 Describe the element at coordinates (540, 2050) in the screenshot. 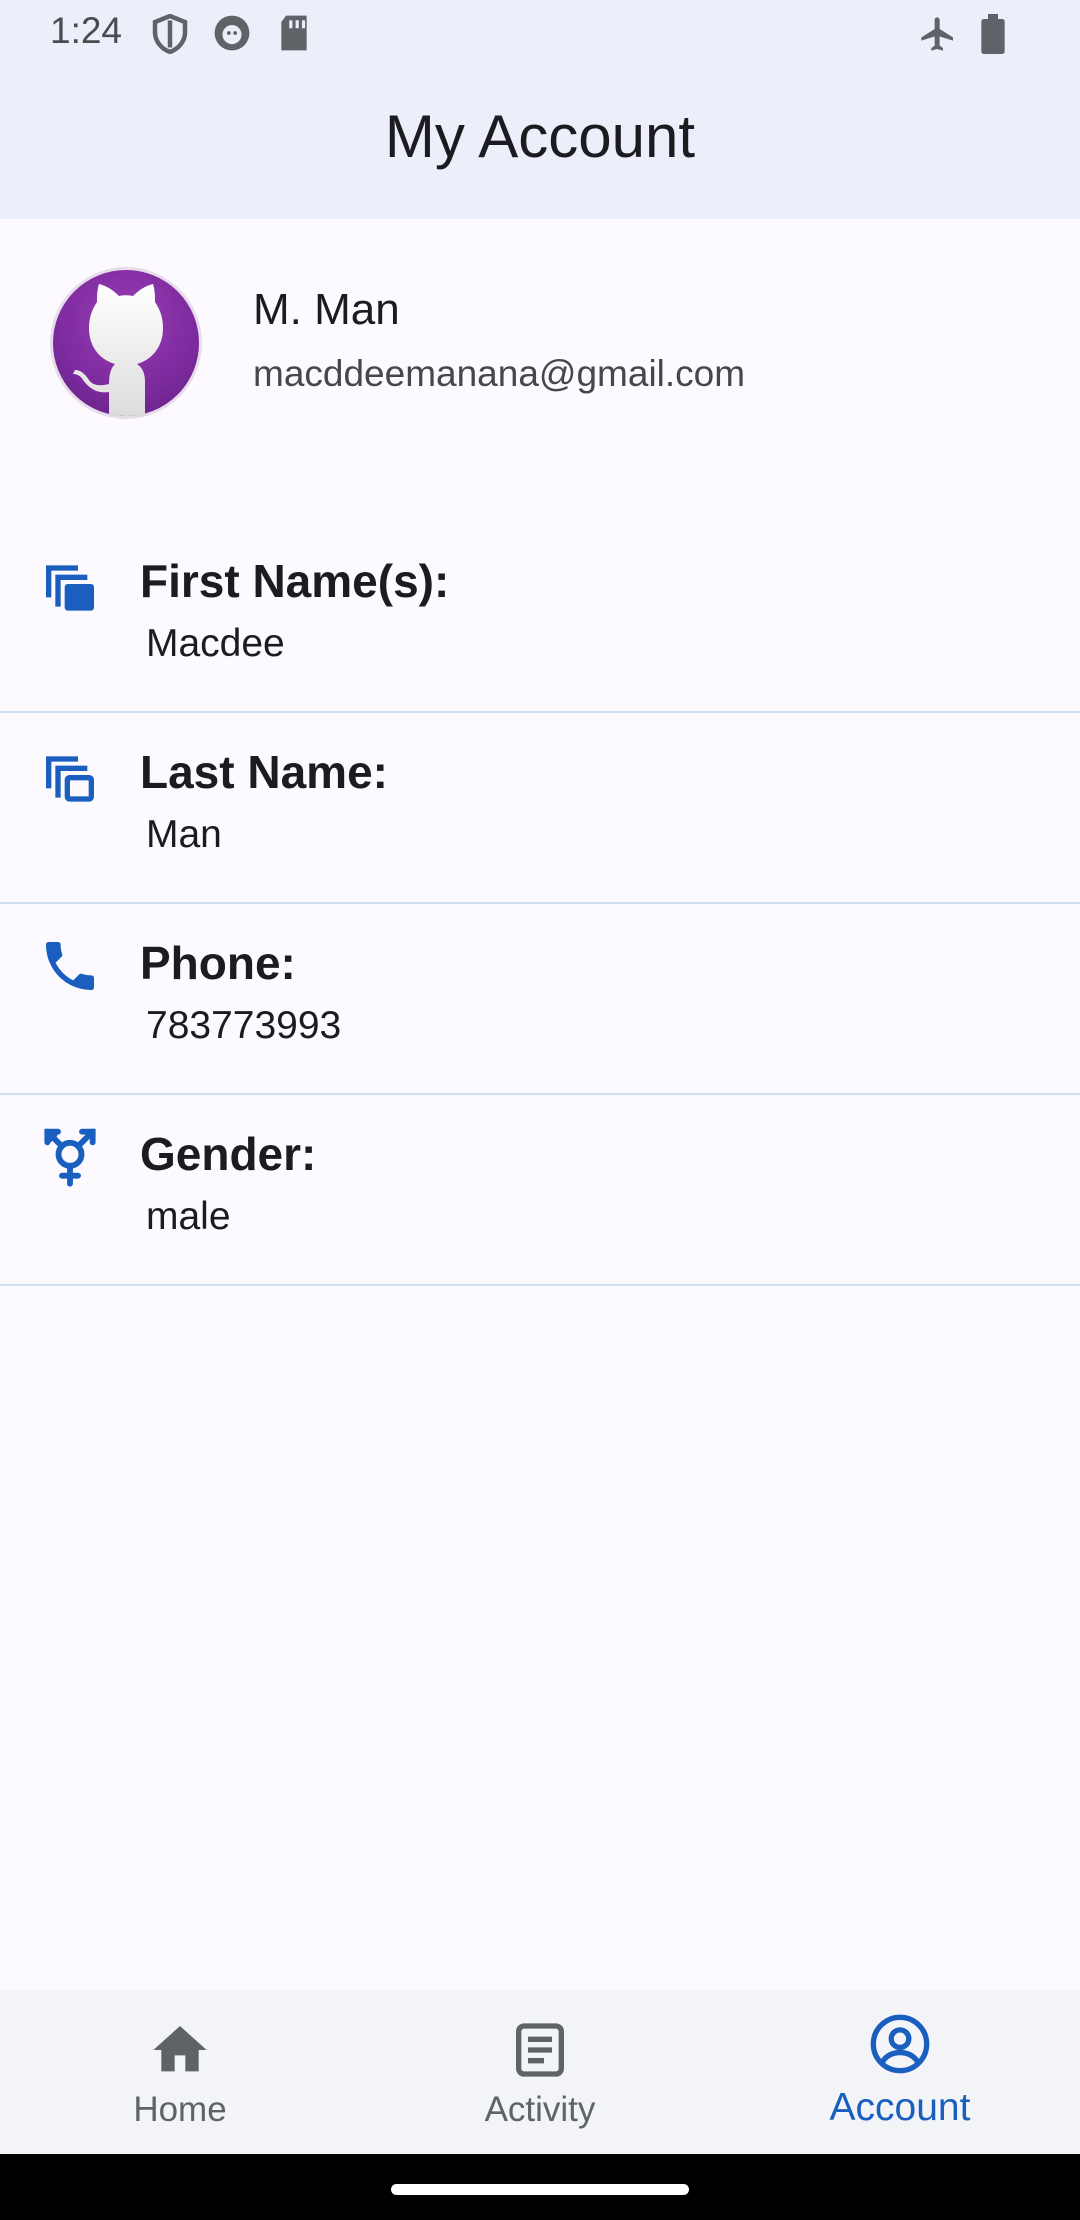

I see `activity-icon` at that location.